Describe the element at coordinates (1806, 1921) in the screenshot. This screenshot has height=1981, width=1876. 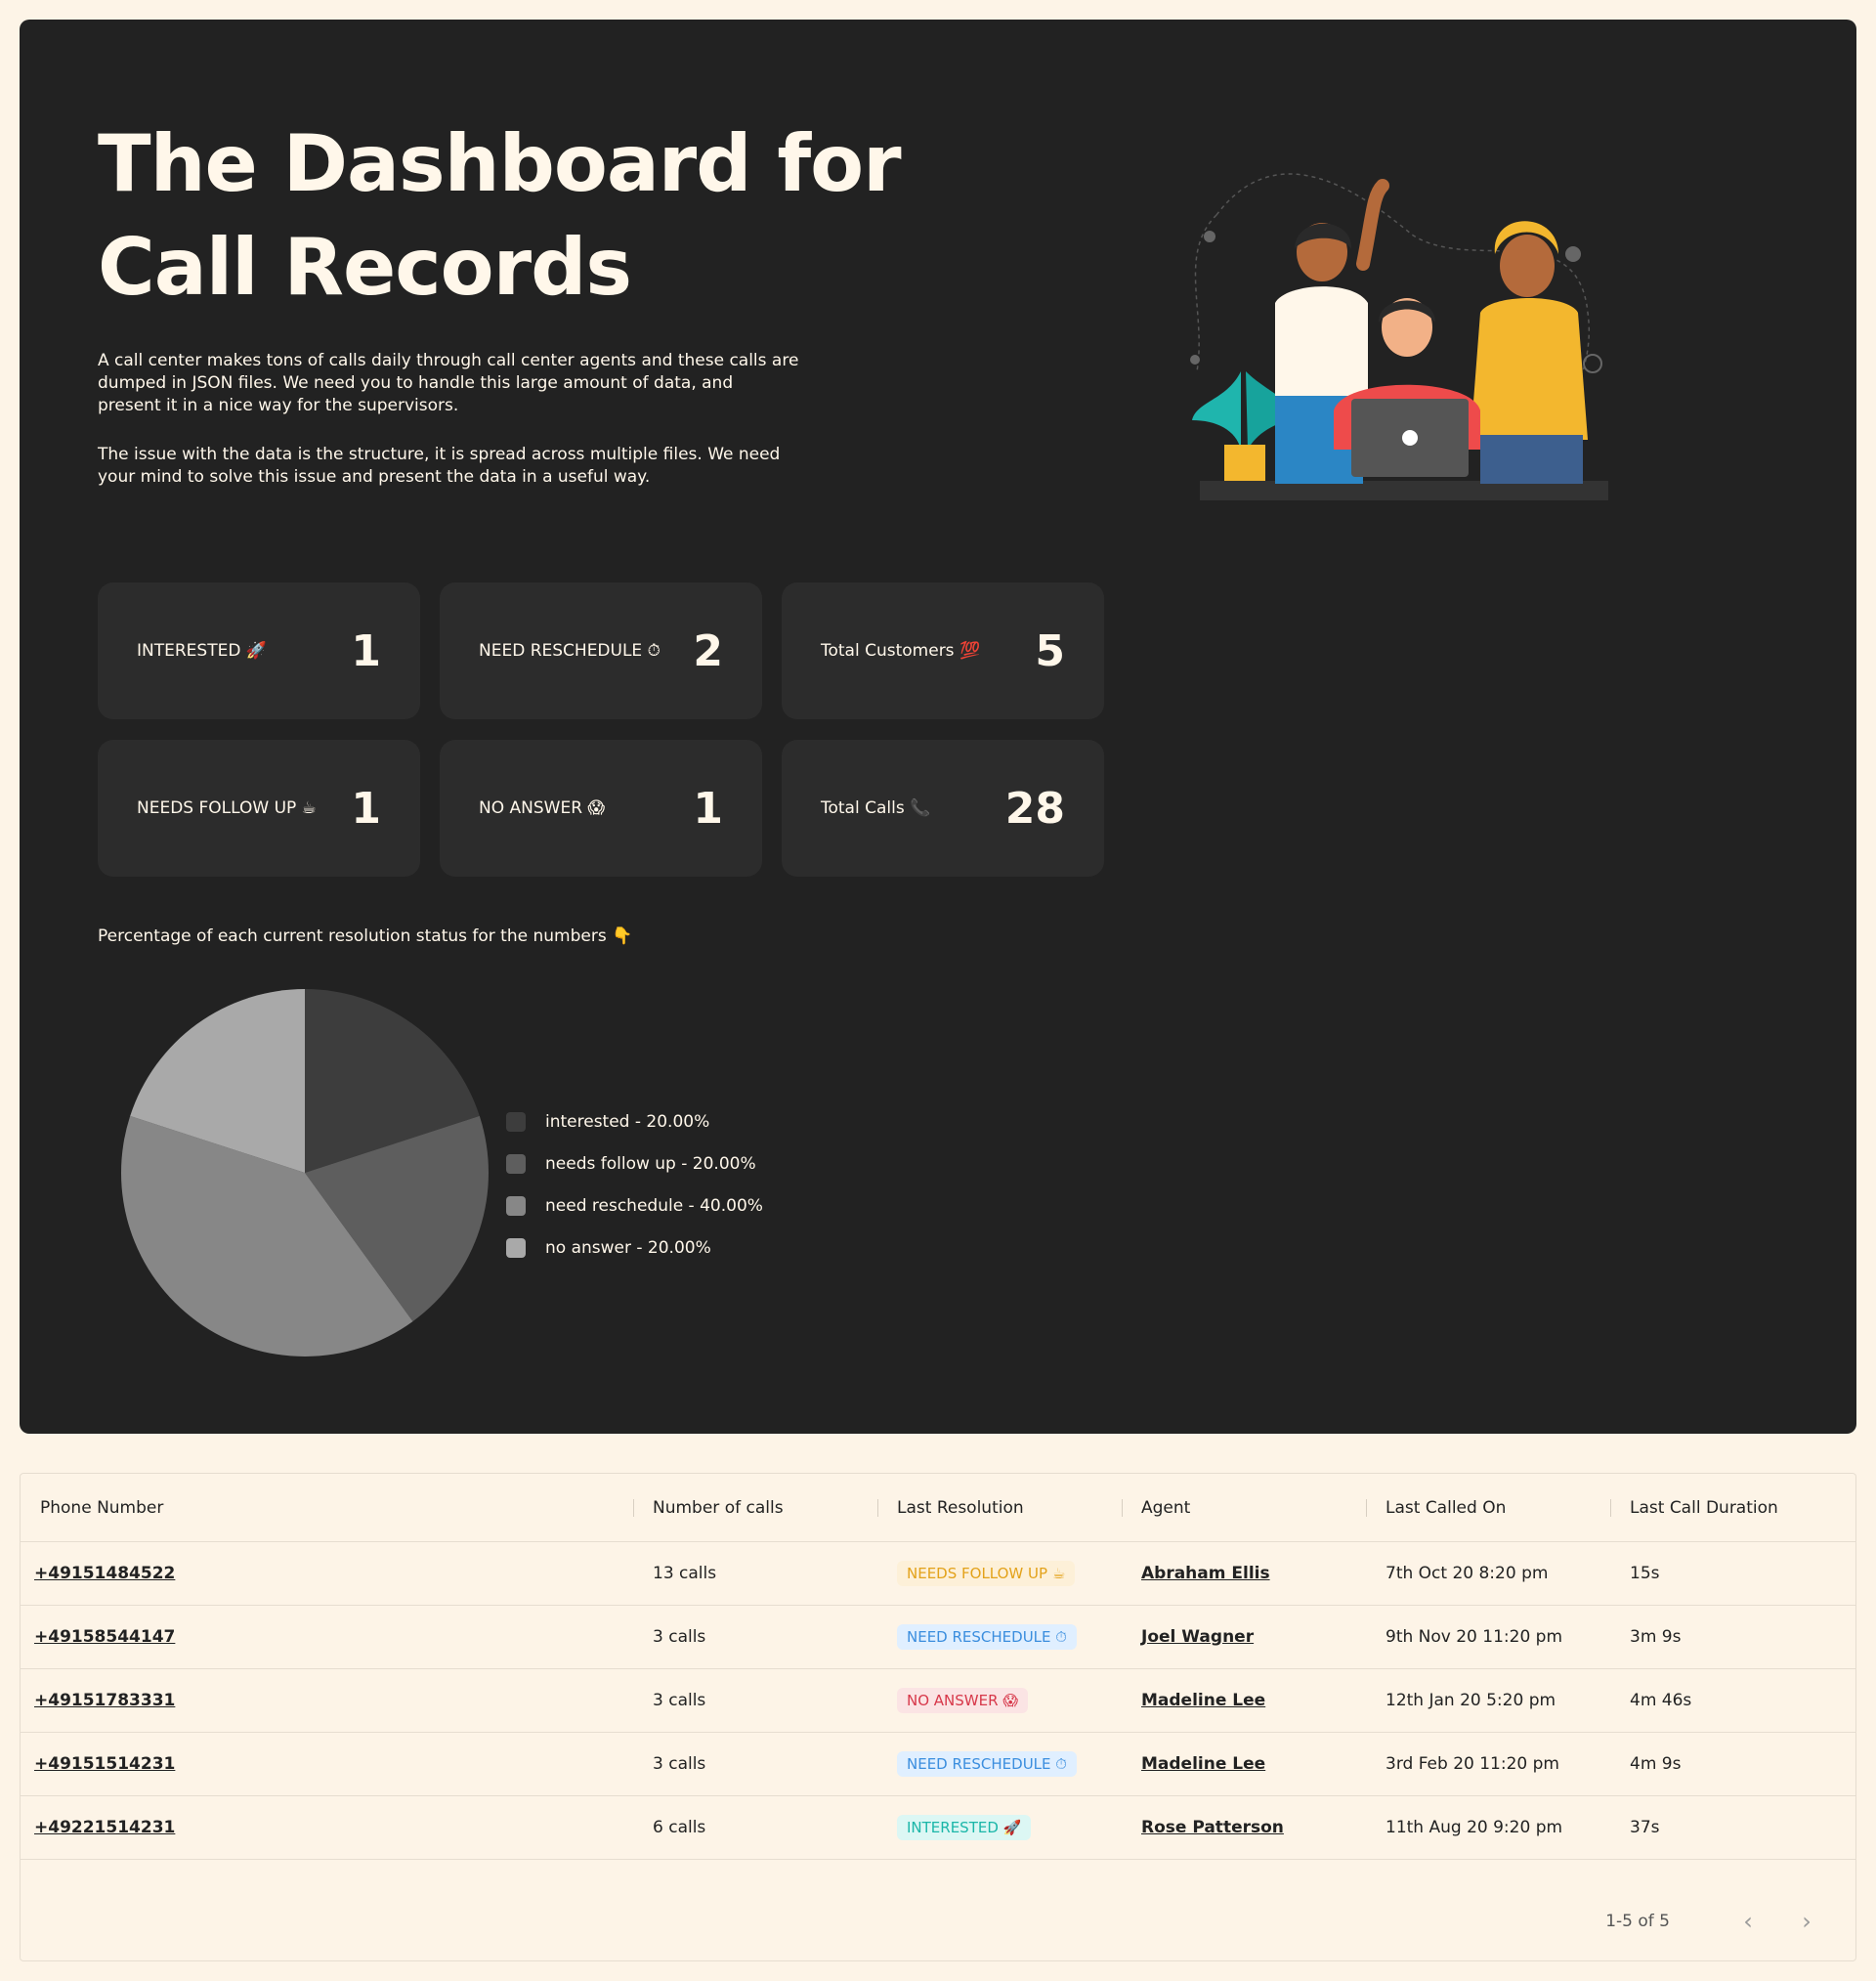
I see `chevron-right-icon: ›` at that location.